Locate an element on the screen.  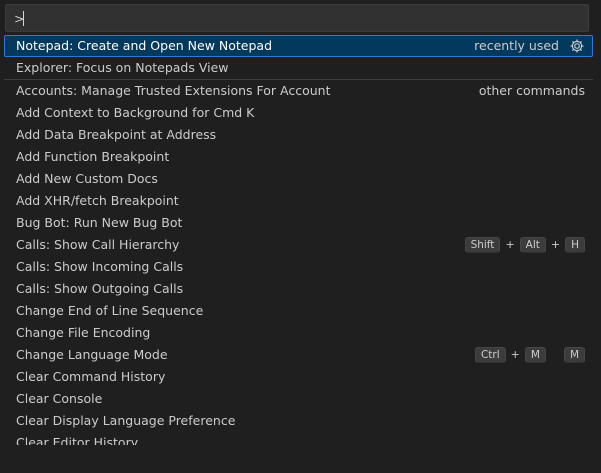
command-item: Change Language Mode Ctrl + M M is located at coordinates (298, 355).